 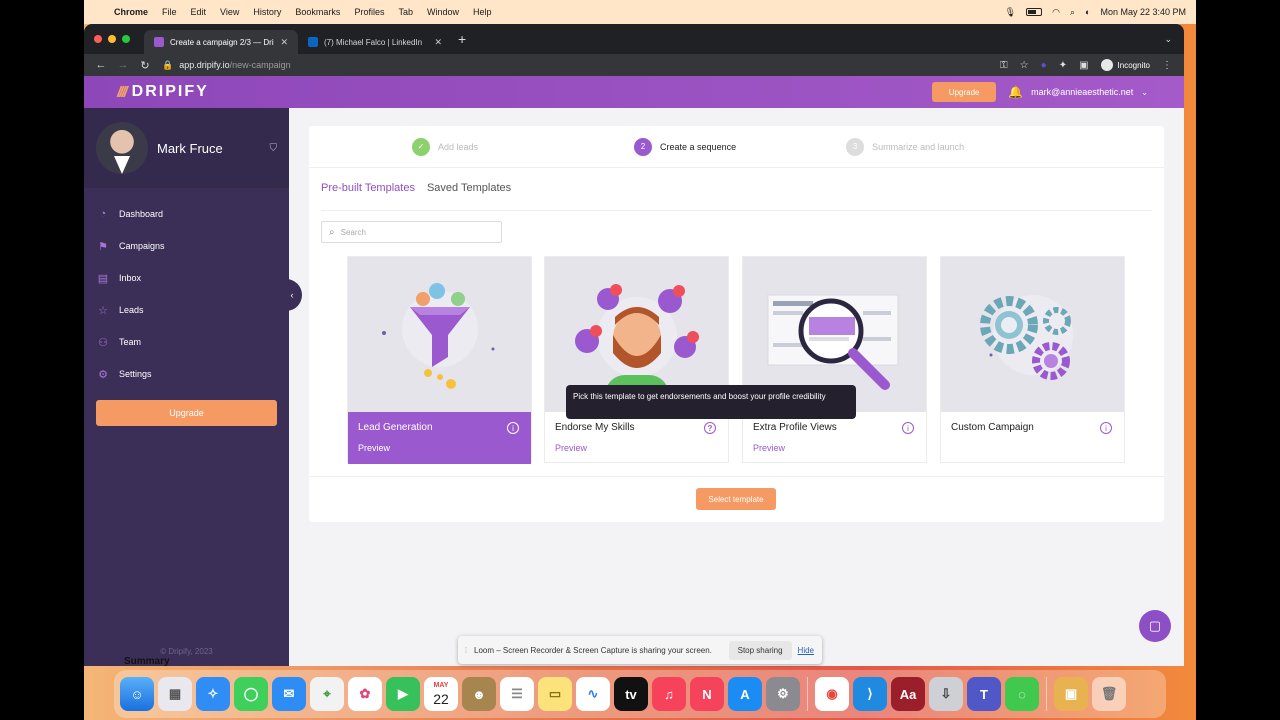 What do you see at coordinates (186, 413) in the screenshot?
I see `sidebar-upgrade-button: Upgrade` at bounding box center [186, 413].